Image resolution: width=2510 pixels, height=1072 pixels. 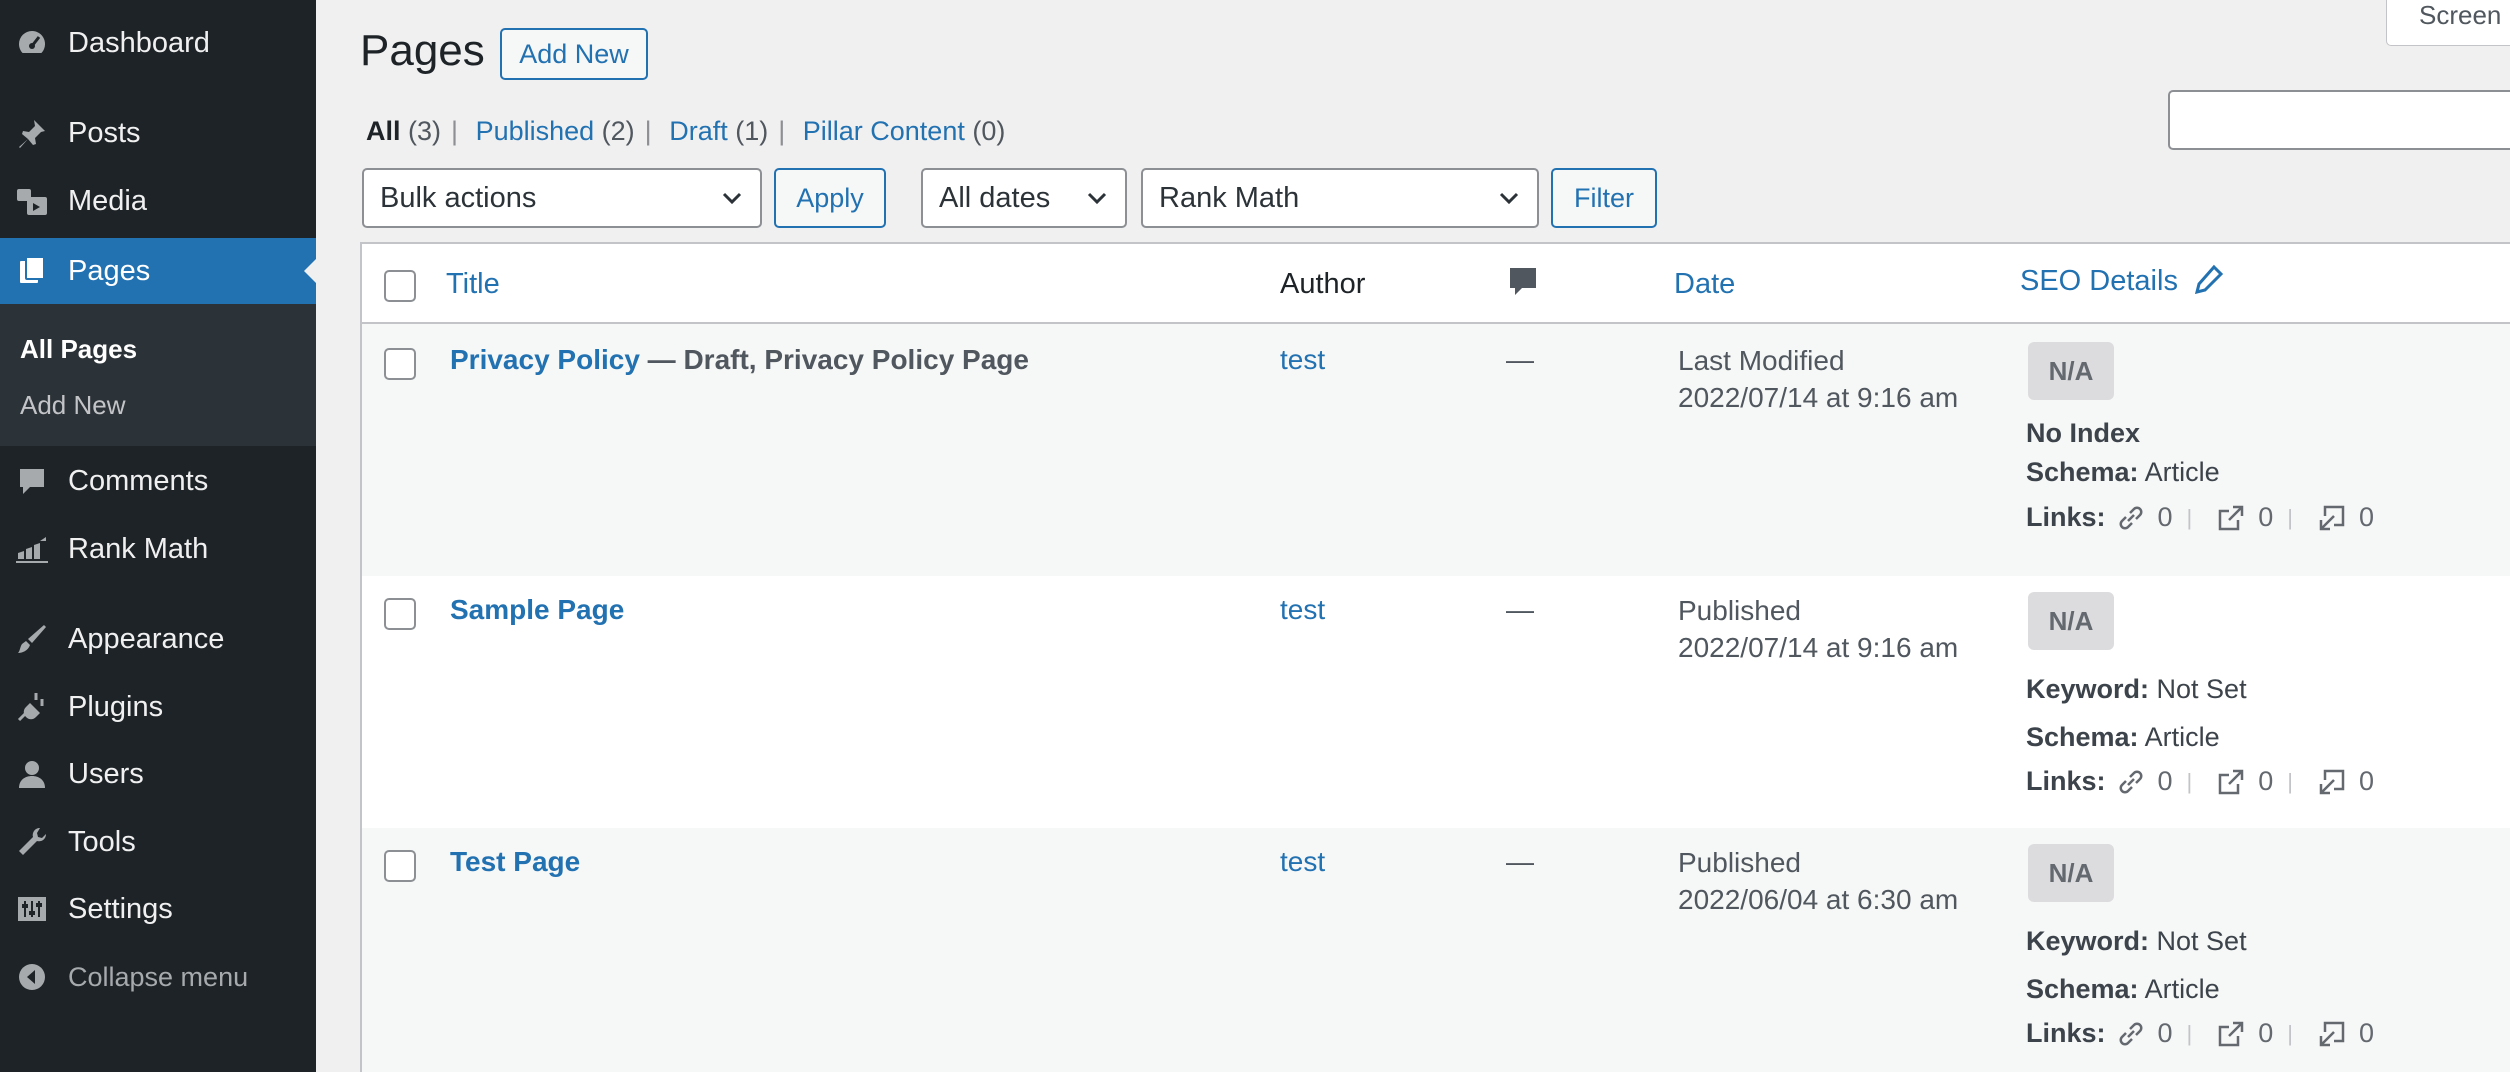 I want to click on date-cell: Published 2022/07/14 at 9:16 am, so click(x=1818, y=629).